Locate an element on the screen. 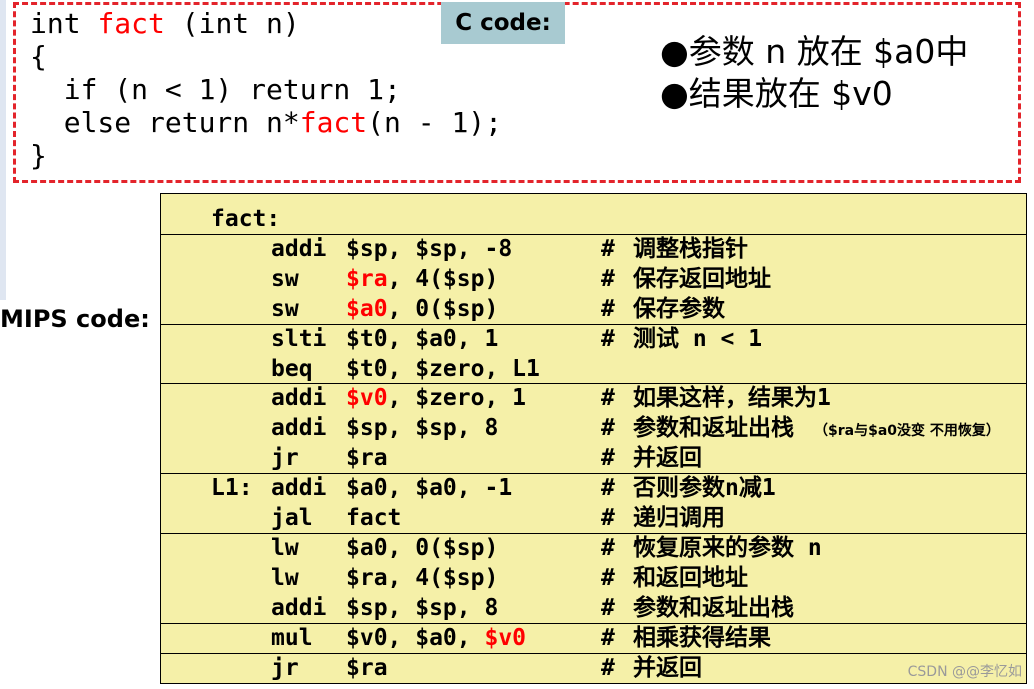 This screenshot has height=689, width=1034. asm-line: addi $sp, $sp, -8 # 调整栈指针 is located at coordinates (593, 249).